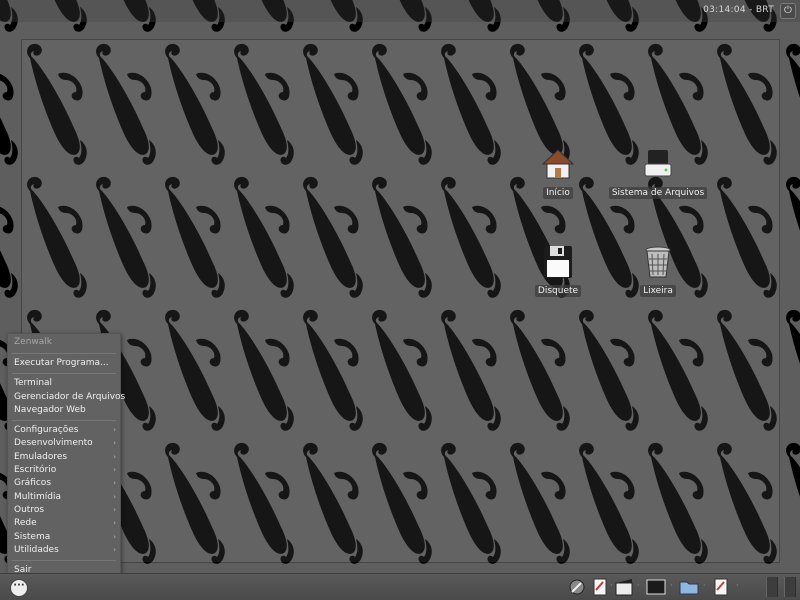 Image resolution: width=800 pixels, height=600 pixels. Describe the element at coordinates (41, 456) in the screenshot. I see `menu-item-label: Emuladores` at that location.